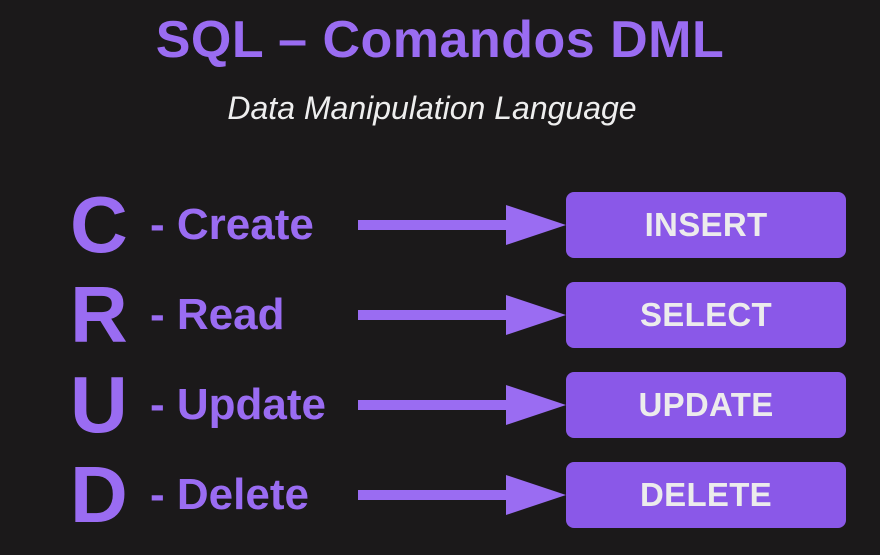 The width and height of the screenshot is (880, 555). Describe the element at coordinates (706, 225) in the screenshot. I see `command-box-insert: INSERT` at that location.